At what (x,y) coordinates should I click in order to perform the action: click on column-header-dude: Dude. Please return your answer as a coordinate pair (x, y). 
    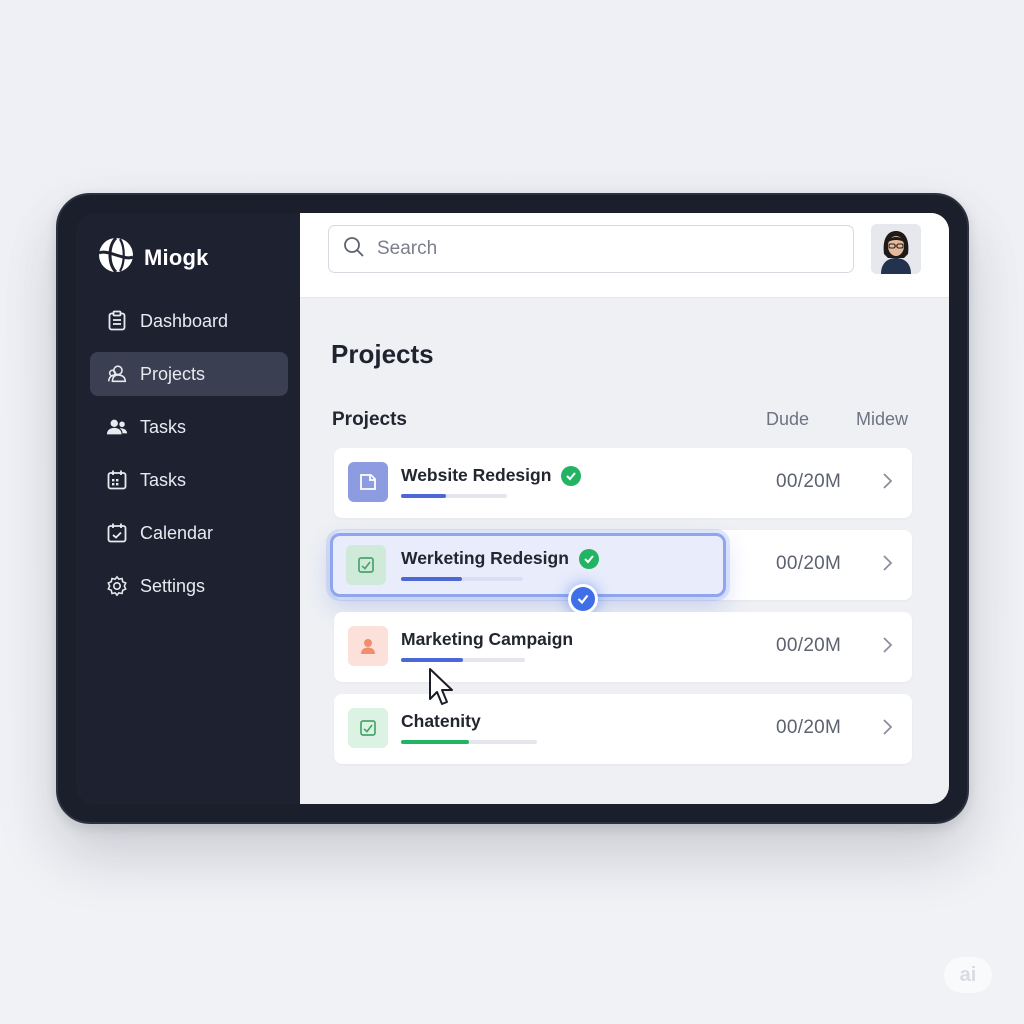
    Looking at the image, I should click on (787, 419).